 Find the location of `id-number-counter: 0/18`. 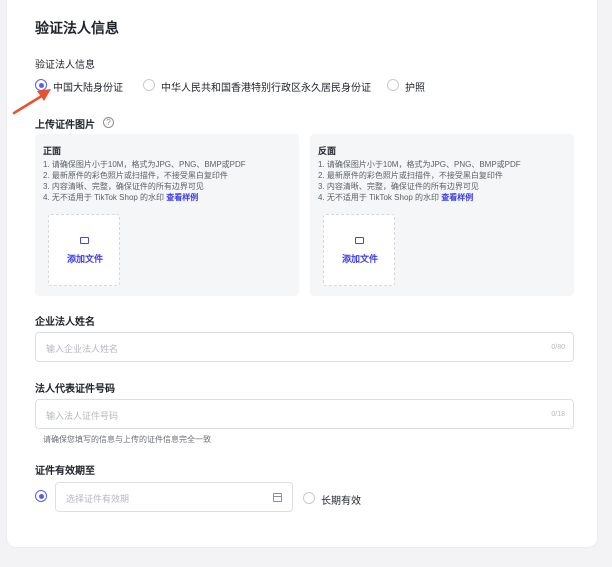

id-number-counter: 0/18 is located at coordinates (558, 414).